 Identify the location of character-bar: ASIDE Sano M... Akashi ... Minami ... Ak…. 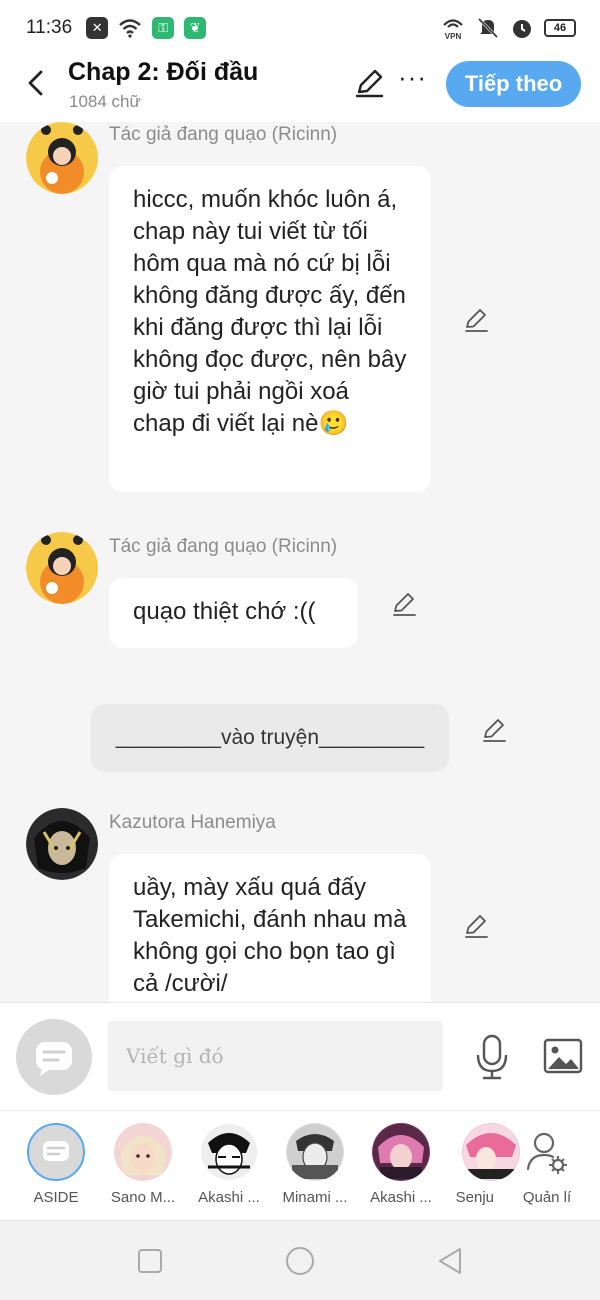
(300, 1165).